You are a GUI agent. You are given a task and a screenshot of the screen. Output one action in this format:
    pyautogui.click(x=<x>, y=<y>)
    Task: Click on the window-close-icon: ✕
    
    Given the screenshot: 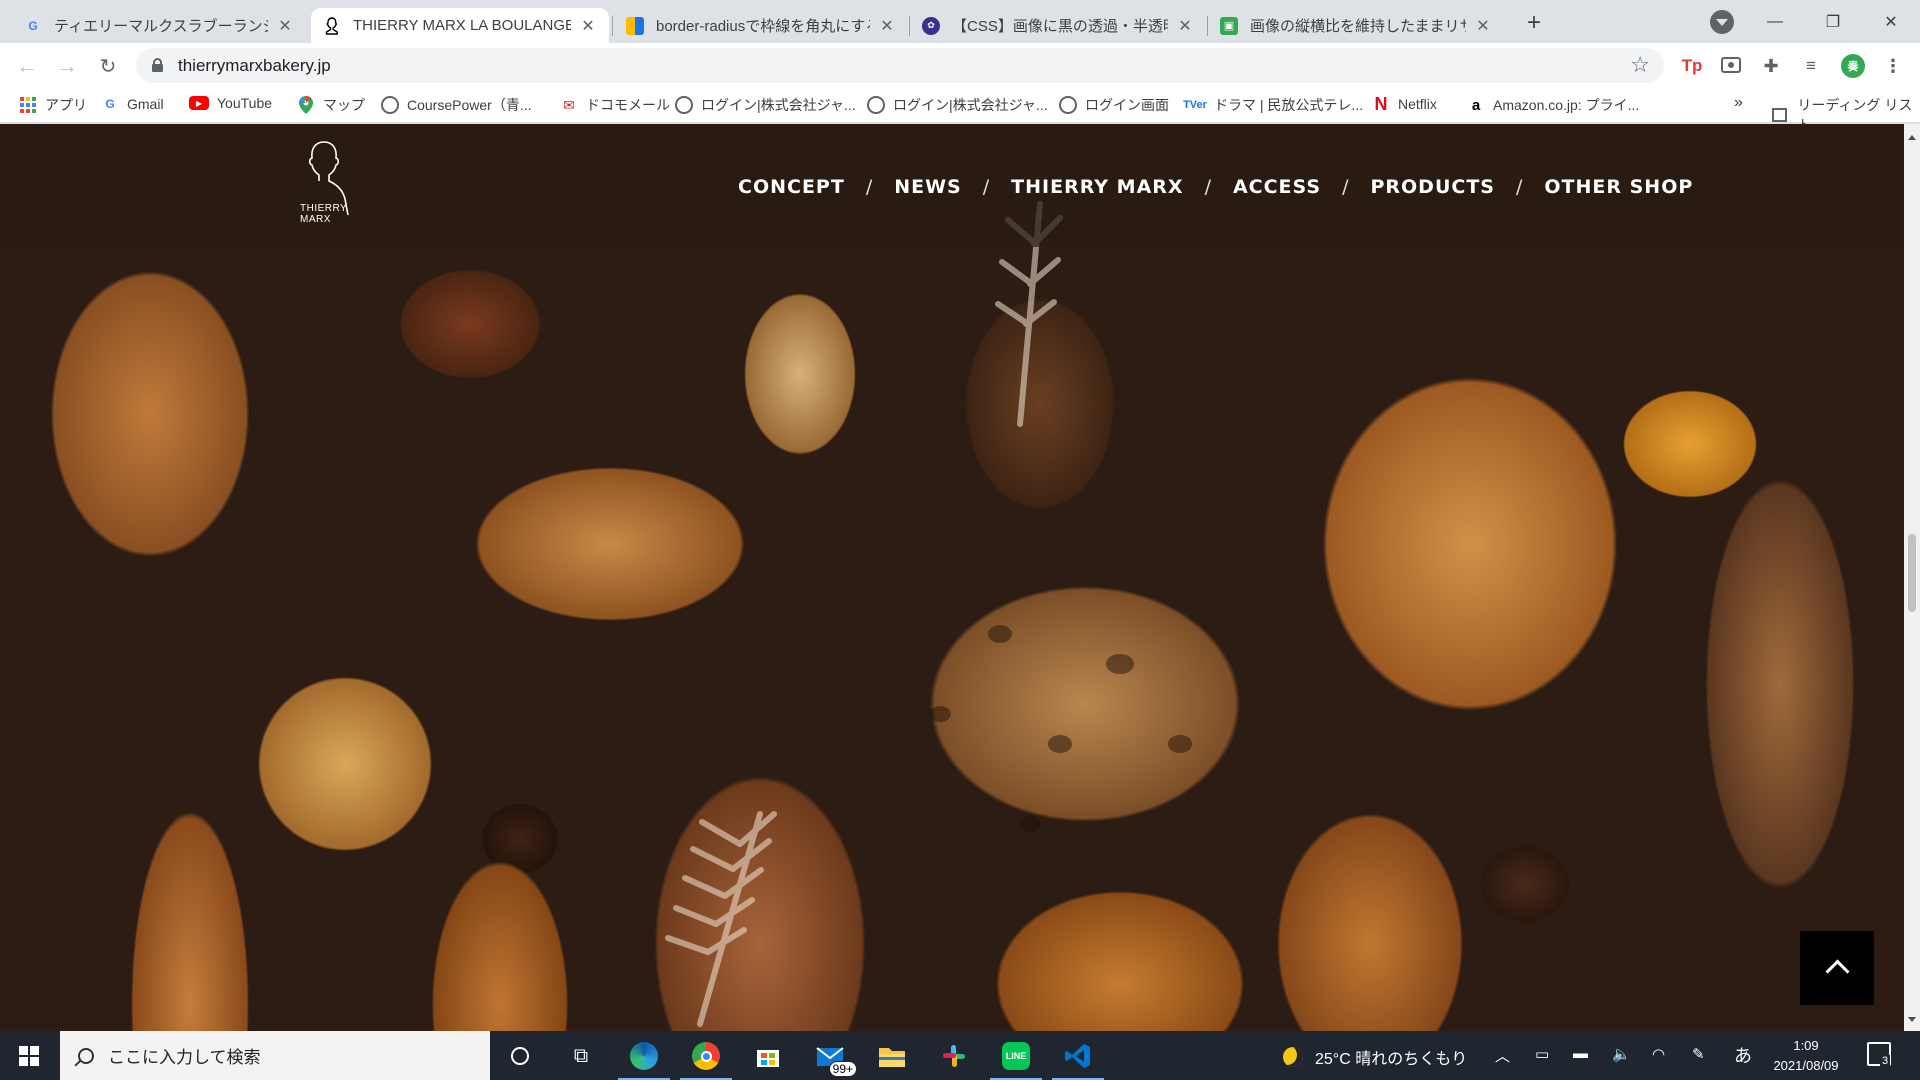 What is the action you would take?
    pyautogui.click(x=1891, y=21)
    